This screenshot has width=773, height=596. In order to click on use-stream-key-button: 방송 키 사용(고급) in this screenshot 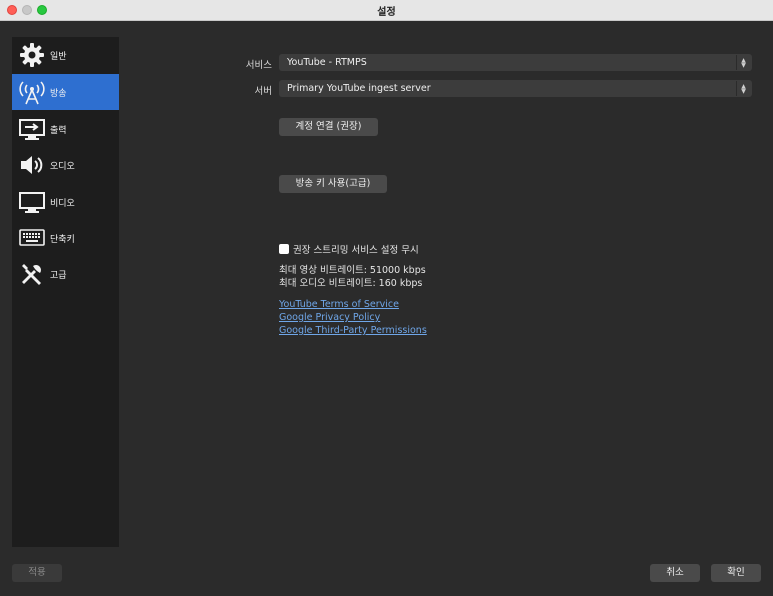, I will do `click(333, 184)`.